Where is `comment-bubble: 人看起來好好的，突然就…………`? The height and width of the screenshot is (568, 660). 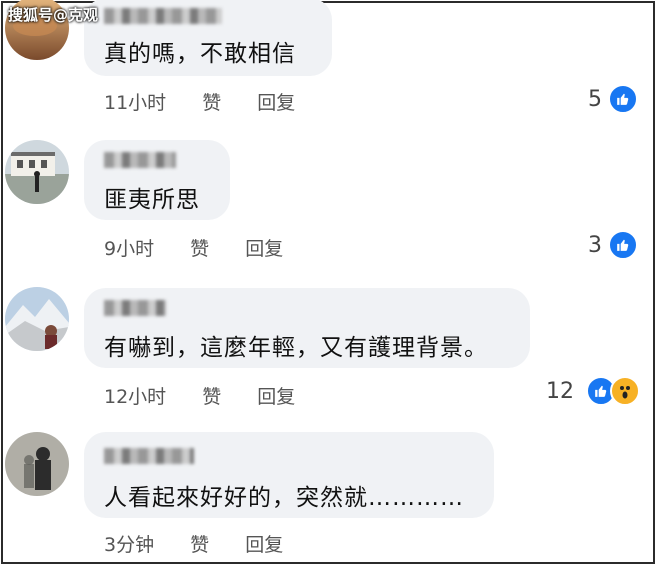
comment-bubble: 人看起來好好的，突然就………… is located at coordinates (289, 475).